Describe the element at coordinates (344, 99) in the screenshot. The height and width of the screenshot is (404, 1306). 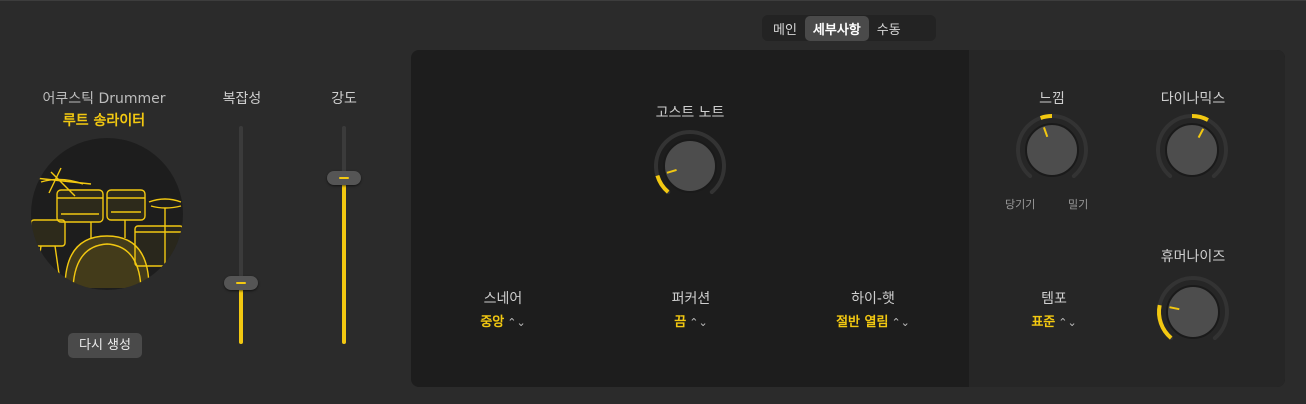
I see `loudness-label: 강도` at that location.